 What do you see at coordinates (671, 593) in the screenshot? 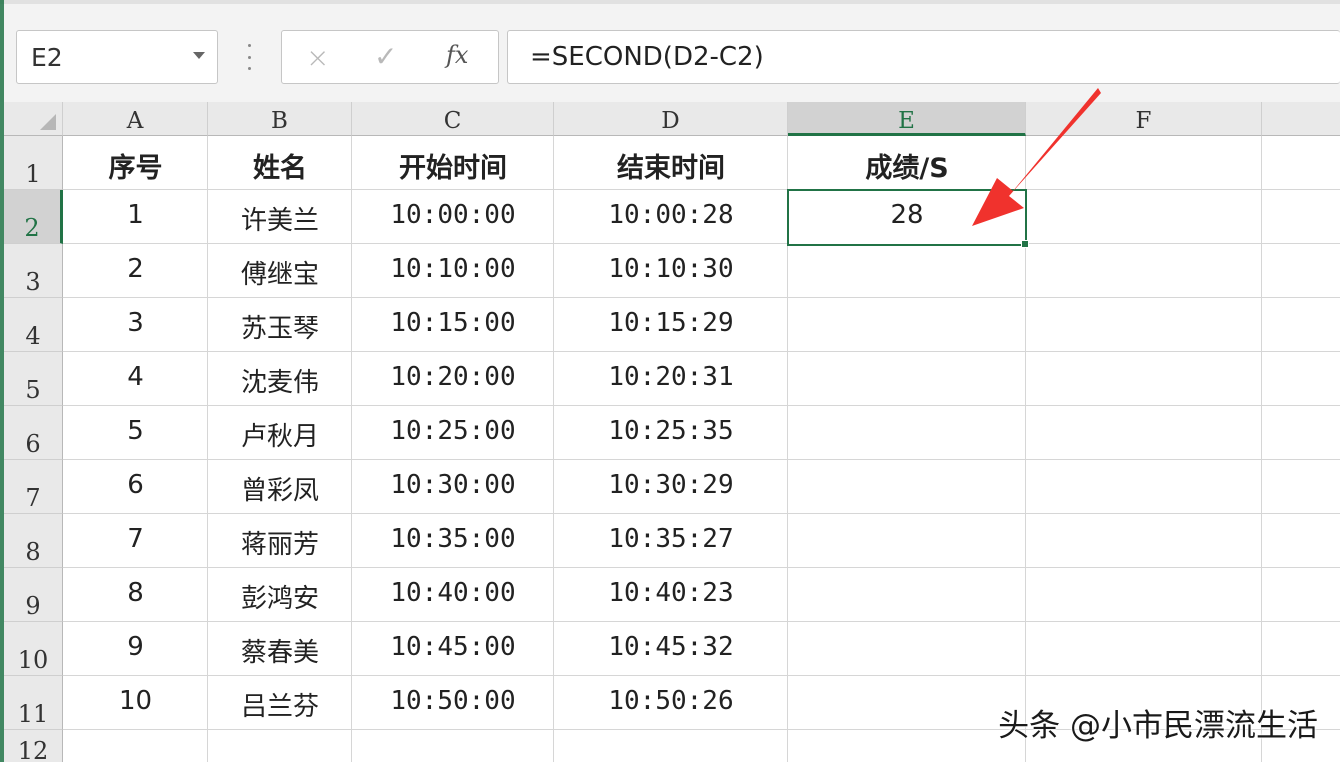
I see `cell-d9: 10:40:23` at bounding box center [671, 593].